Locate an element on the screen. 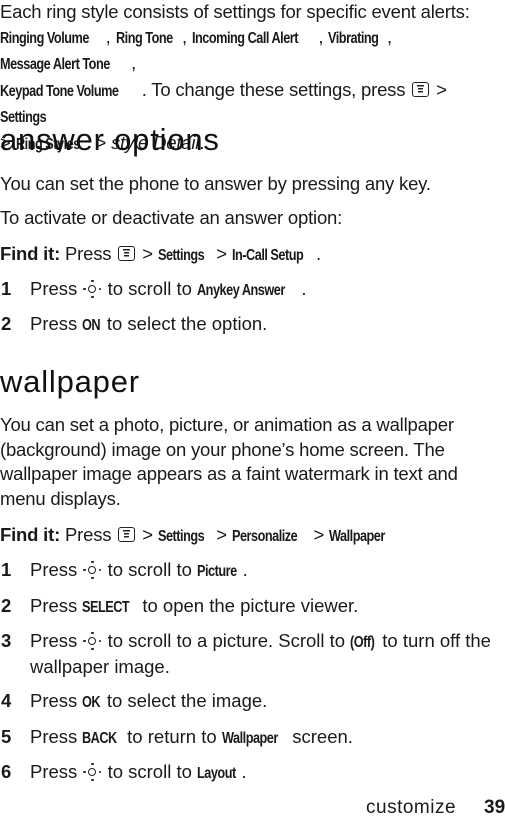  menu-option: Wallpaper is located at coordinates (249, 738).